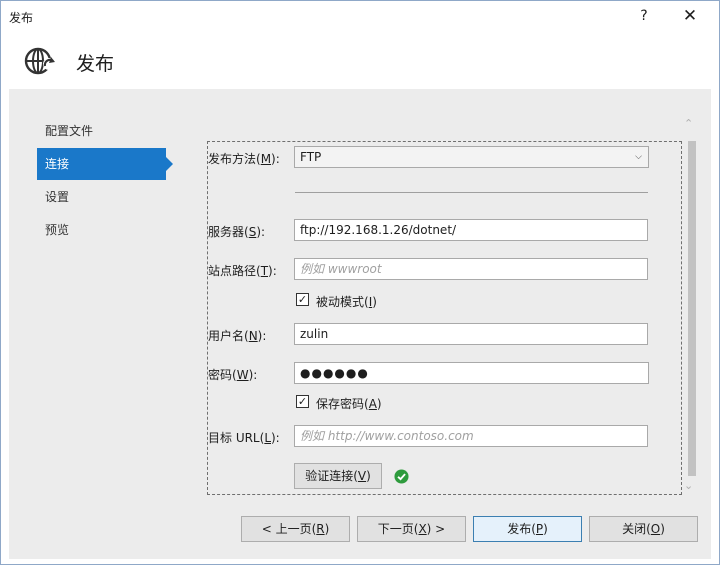 This screenshot has height=565, width=720. I want to click on password-label: 密码(W):, so click(233, 375).